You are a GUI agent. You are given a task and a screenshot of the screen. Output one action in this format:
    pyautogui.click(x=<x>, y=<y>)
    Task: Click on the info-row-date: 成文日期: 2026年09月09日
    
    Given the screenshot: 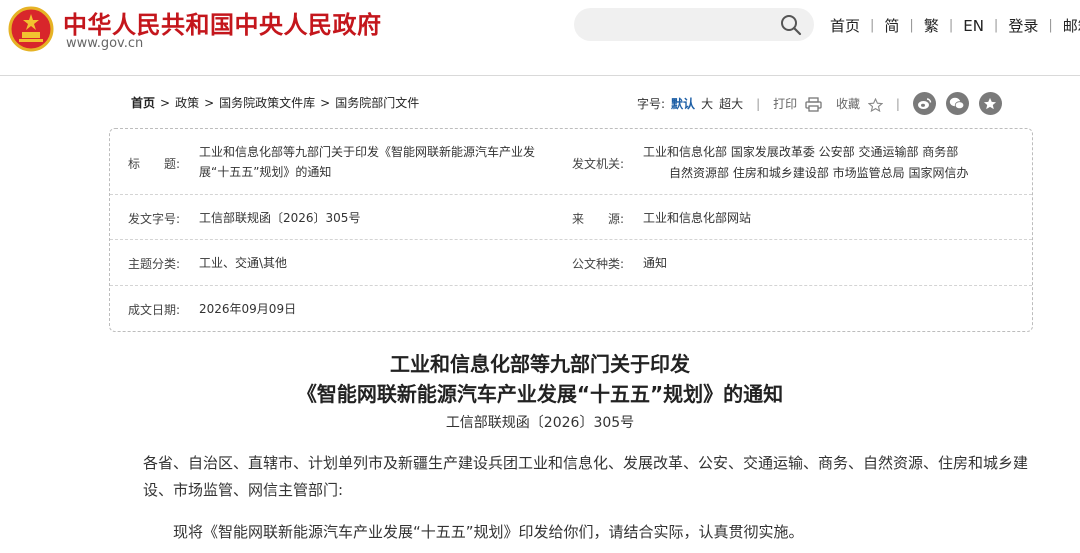 What is the action you would take?
    pyautogui.click(x=571, y=308)
    